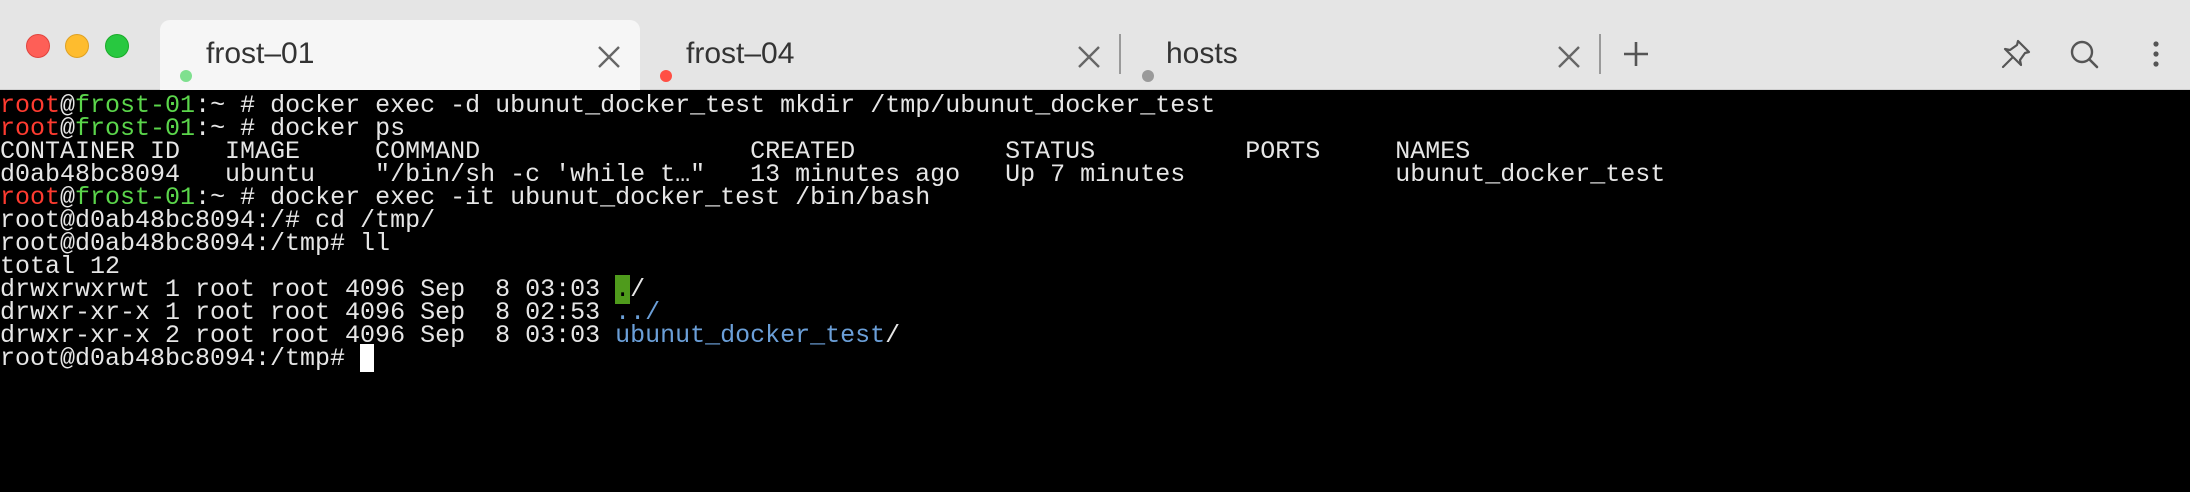 This screenshot has width=2190, height=492. Describe the element at coordinates (1202, 53) in the screenshot. I see `tab-label: hosts` at that location.